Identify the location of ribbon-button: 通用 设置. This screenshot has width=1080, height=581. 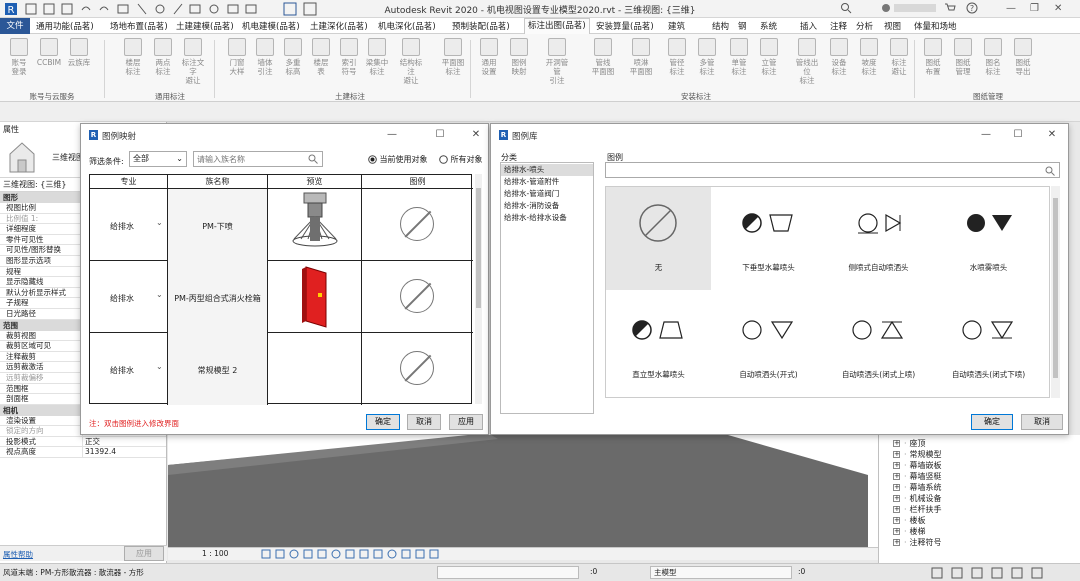
(489, 57).